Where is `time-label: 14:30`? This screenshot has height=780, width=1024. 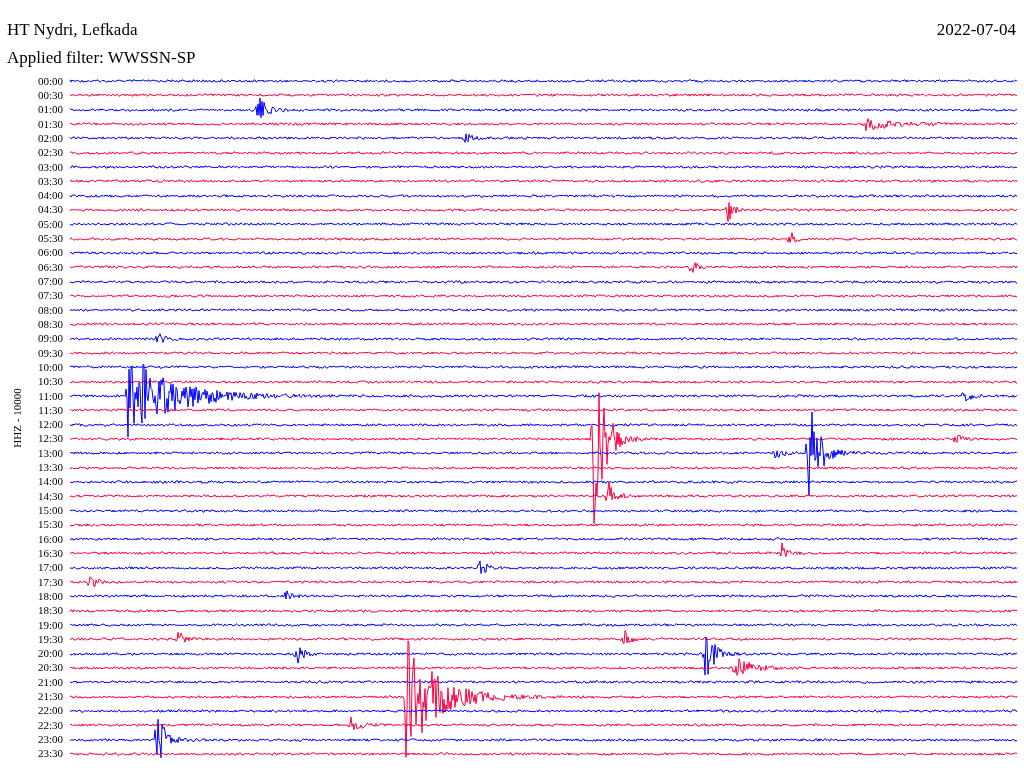
time-label: 14:30 is located at coordinates (49, 496).